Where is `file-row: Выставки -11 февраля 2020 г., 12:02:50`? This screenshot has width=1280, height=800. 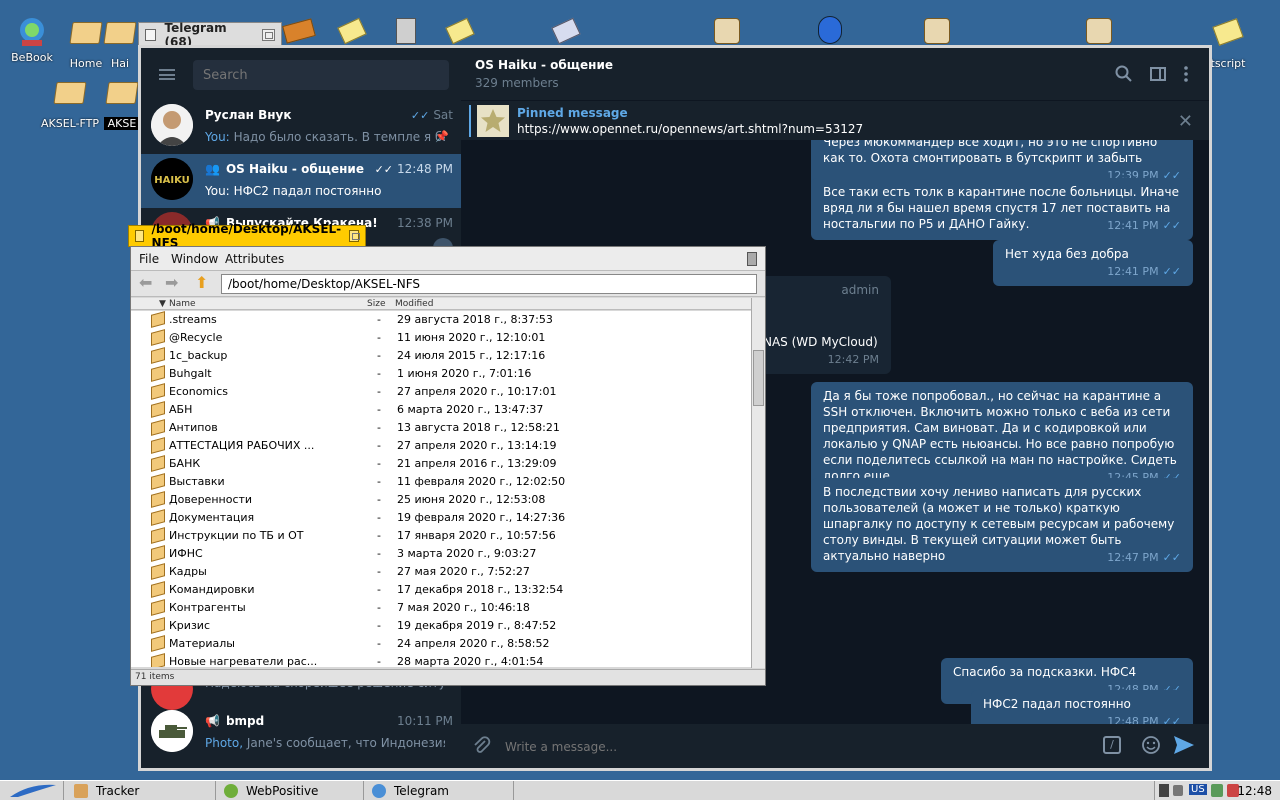 file-row: Выставки -11 февраля 2020 г., 12:02:50 is located at coordinates (441, 482).